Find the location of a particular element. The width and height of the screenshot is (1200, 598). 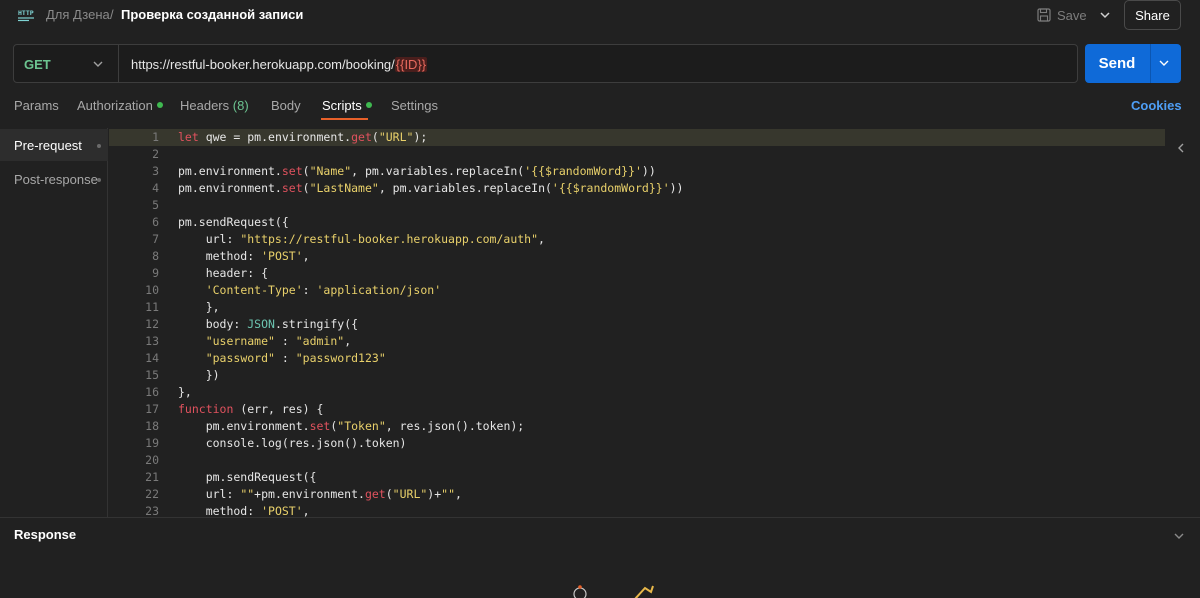

line-number: 11 is located at coordinates (152, 307).